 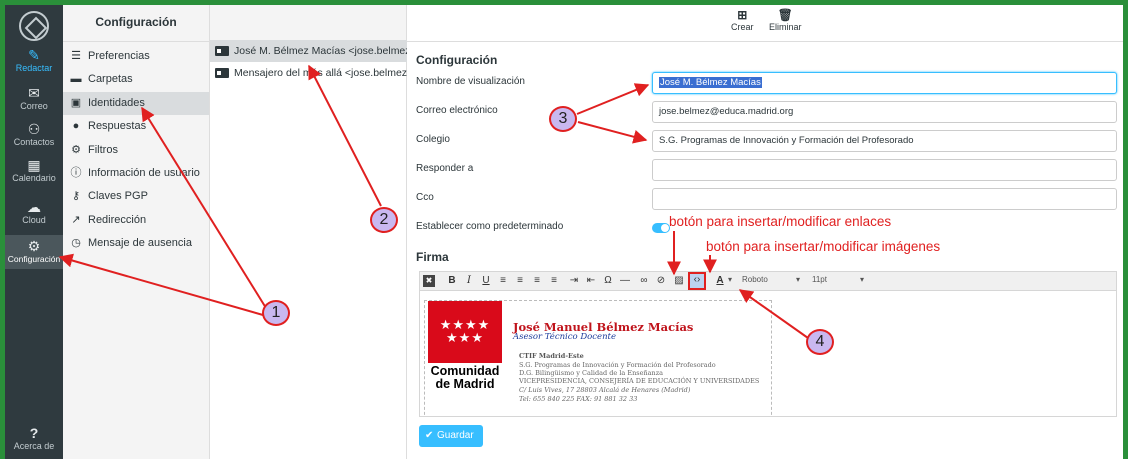 What do you see at coordinates (34, 129) in the screenshot?
I see `contacts-icon: ⚇` at bounding box center [34, 129].